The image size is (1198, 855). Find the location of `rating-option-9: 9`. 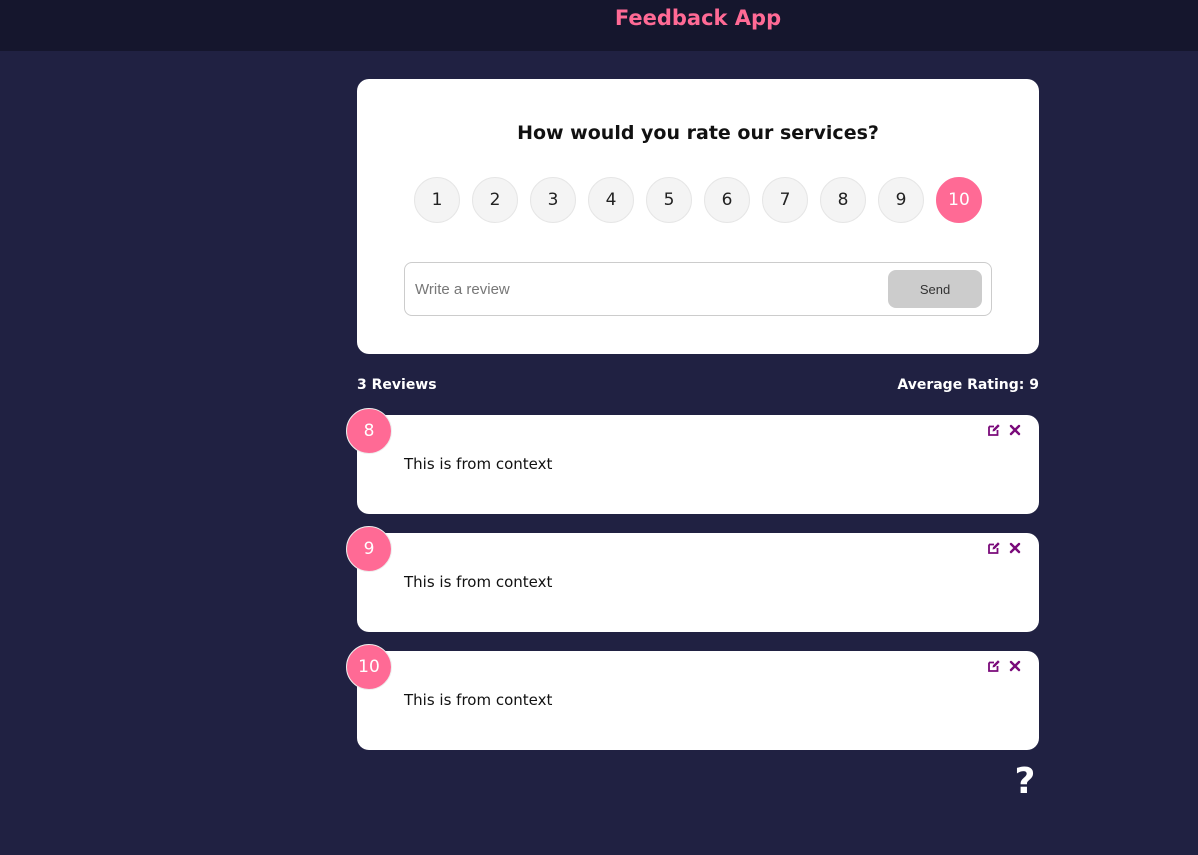

rating-option-9: 9 is located at coordinates (901, 200).